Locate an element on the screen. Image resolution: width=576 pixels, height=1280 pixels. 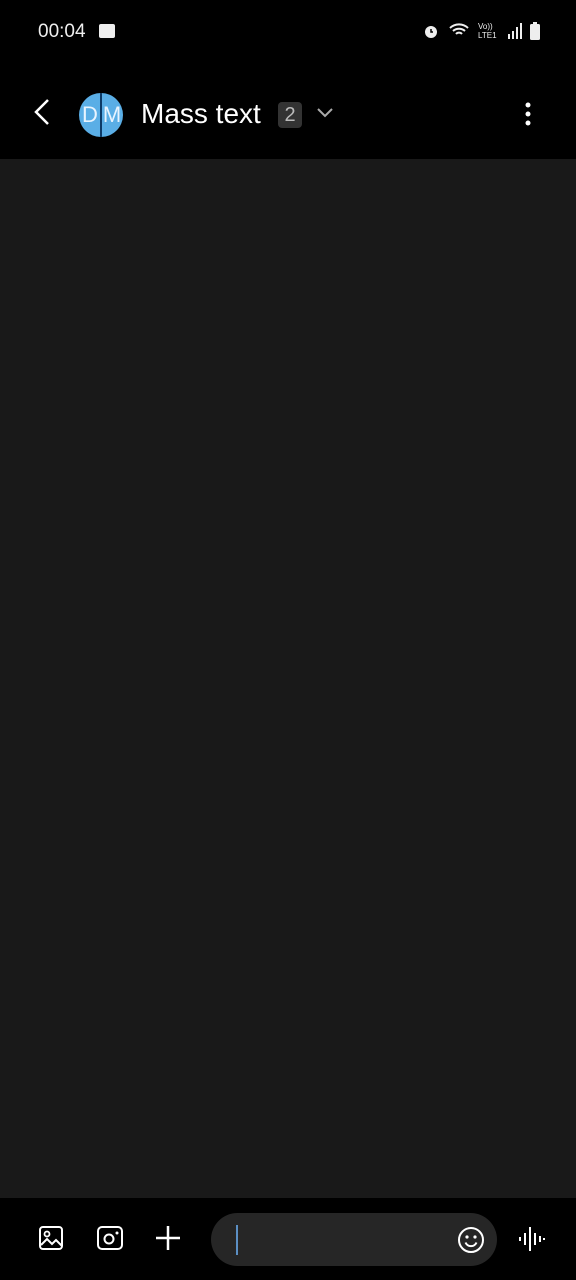
group-avatar: D M is located at coordinates (101, 115).